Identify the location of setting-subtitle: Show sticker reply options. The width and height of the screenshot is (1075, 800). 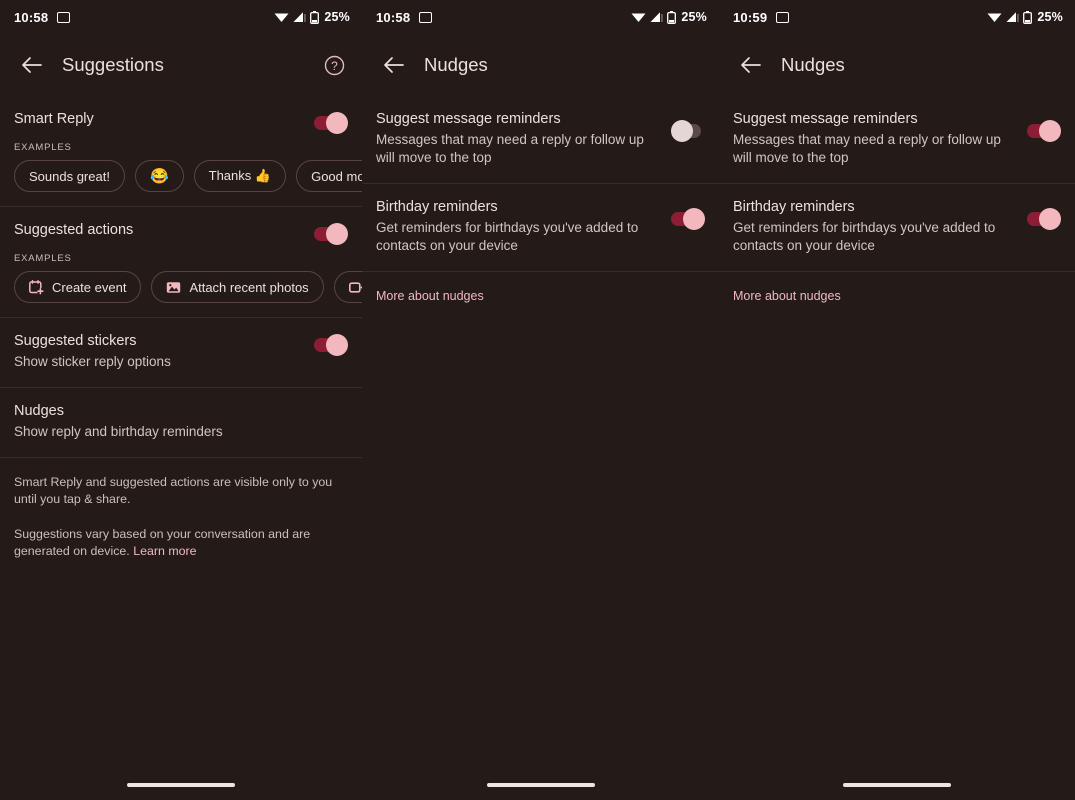
(92, 361).